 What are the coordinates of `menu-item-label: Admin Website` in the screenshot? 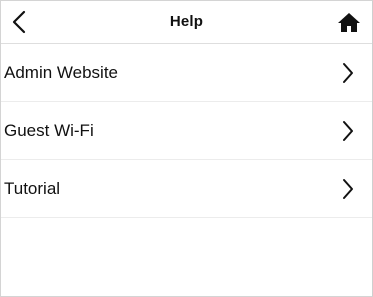 It's located at (61, 72).